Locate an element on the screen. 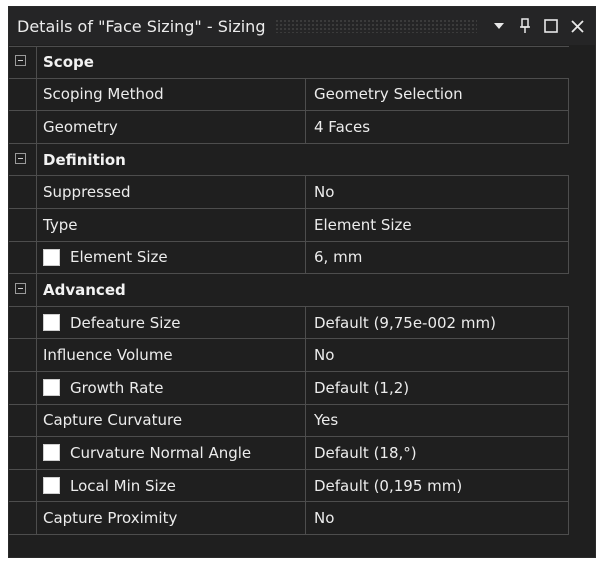 The width and height of the screenshot is (603, 561). property-name-cell: Element Size is located at coordinates (171, 257).